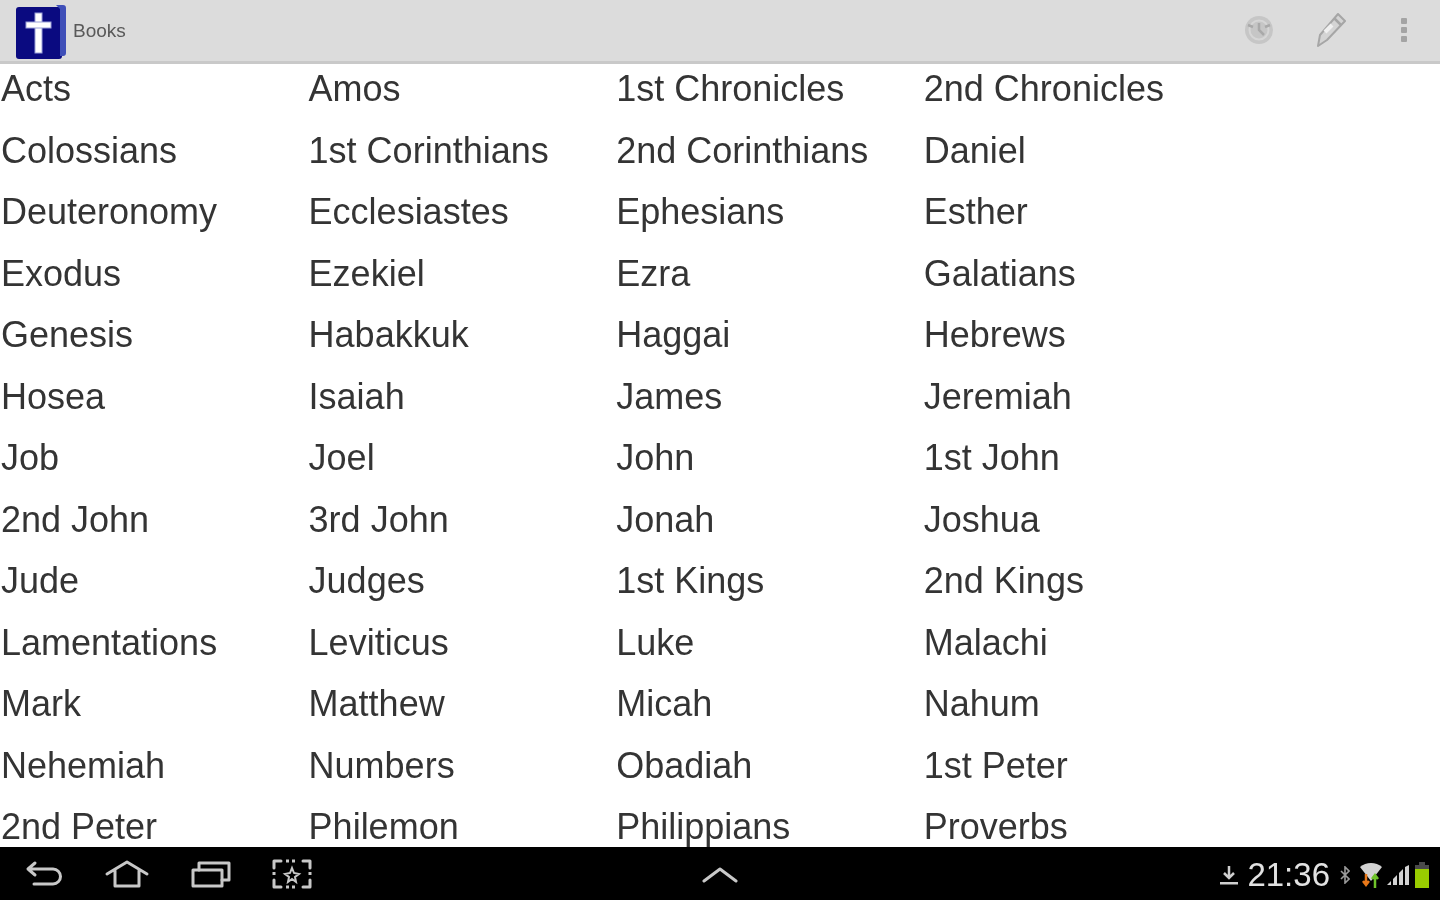 This screenshot has width=1440, height=900. Describe the element at coordinates (341, 458) in the screenshot. I see `book-item: Joel` at that location.